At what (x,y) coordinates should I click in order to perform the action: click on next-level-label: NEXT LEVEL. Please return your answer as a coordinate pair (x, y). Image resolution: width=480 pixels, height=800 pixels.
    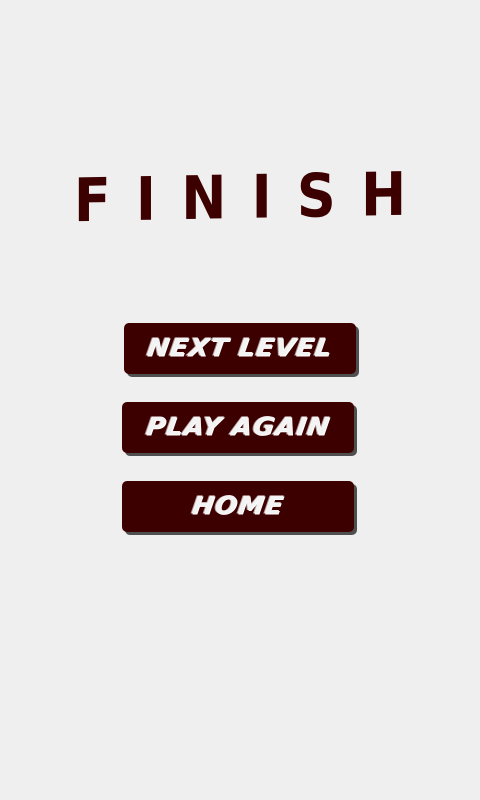
    Looking at the image, I should click on (240, 348).